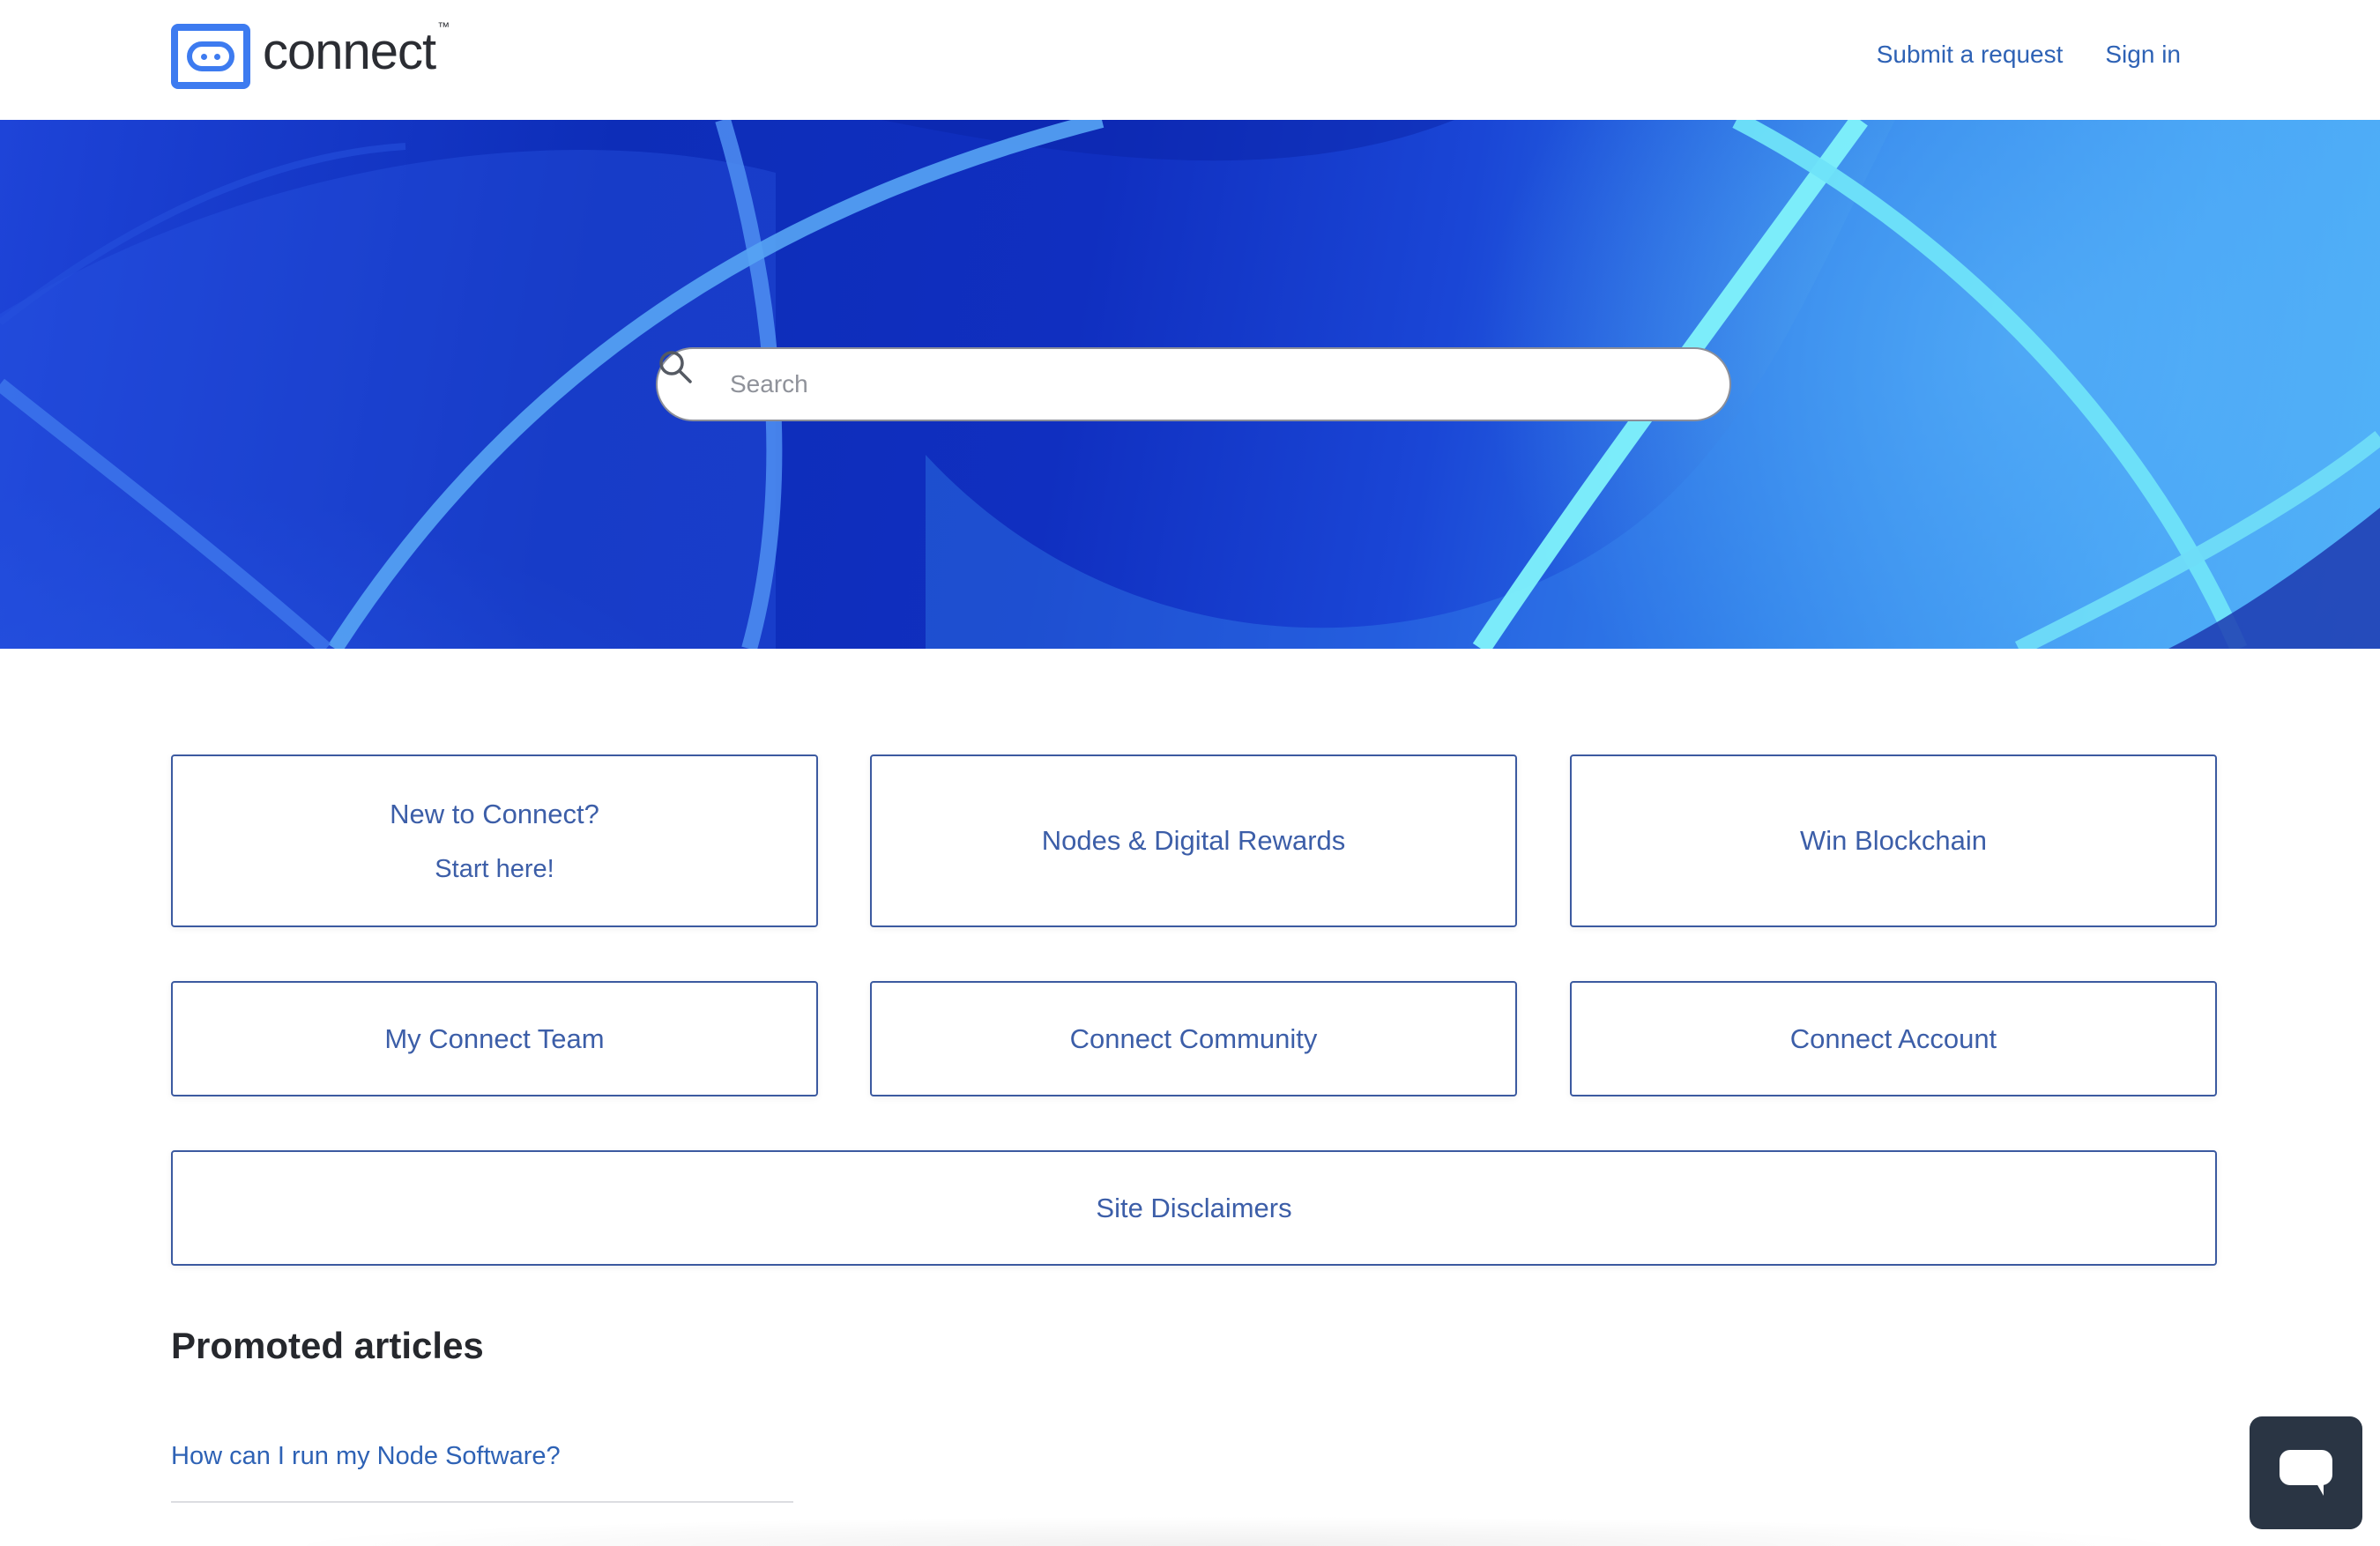 The image size is (2380, 1546). I want to click on category-title: My Connect Team, so click(494, 1038).